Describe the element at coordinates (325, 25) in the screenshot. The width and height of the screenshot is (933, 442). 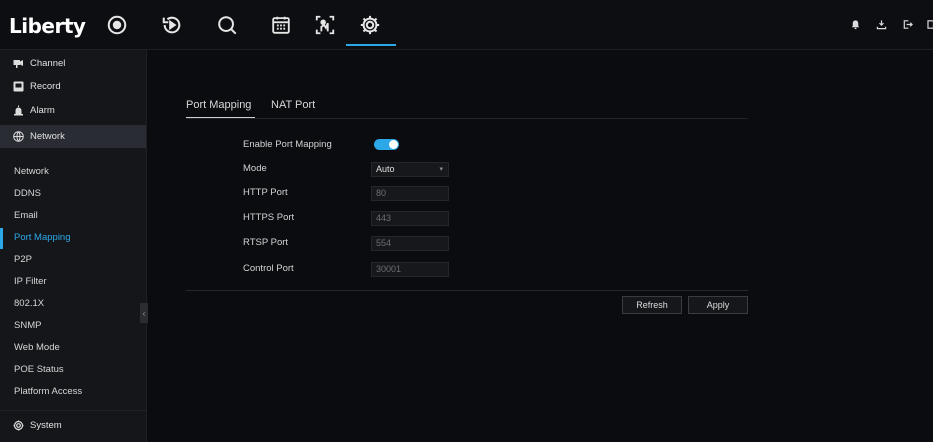
I see `smart-analytics-icon` at that location.